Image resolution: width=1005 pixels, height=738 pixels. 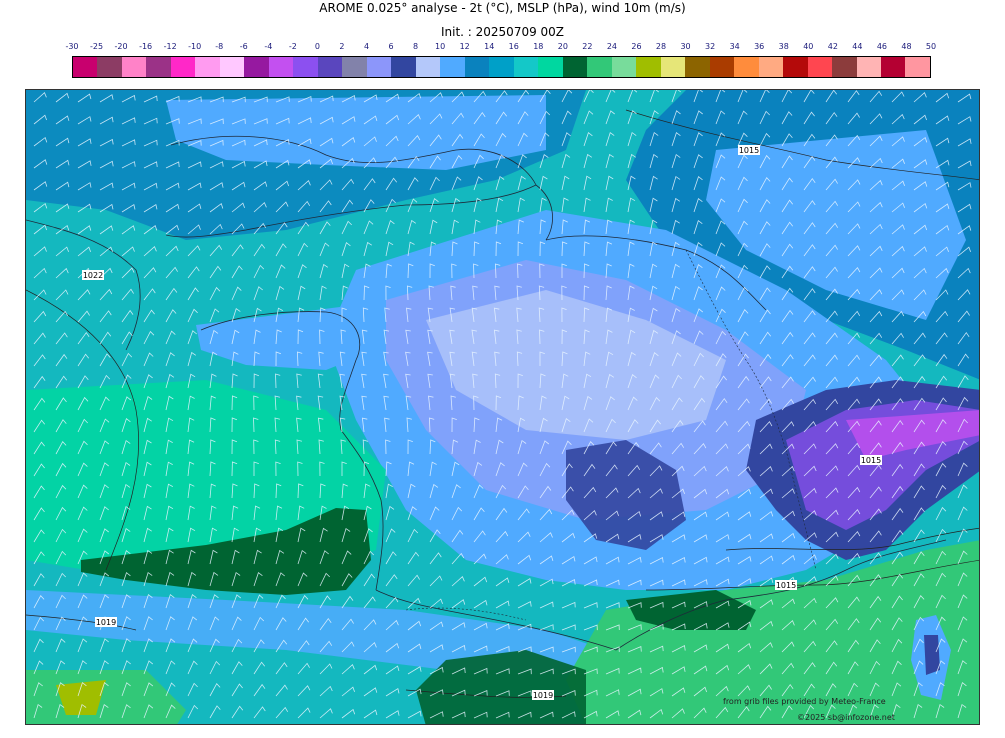 I want to click on uk-mild-zone, so click(x=356, y=132).